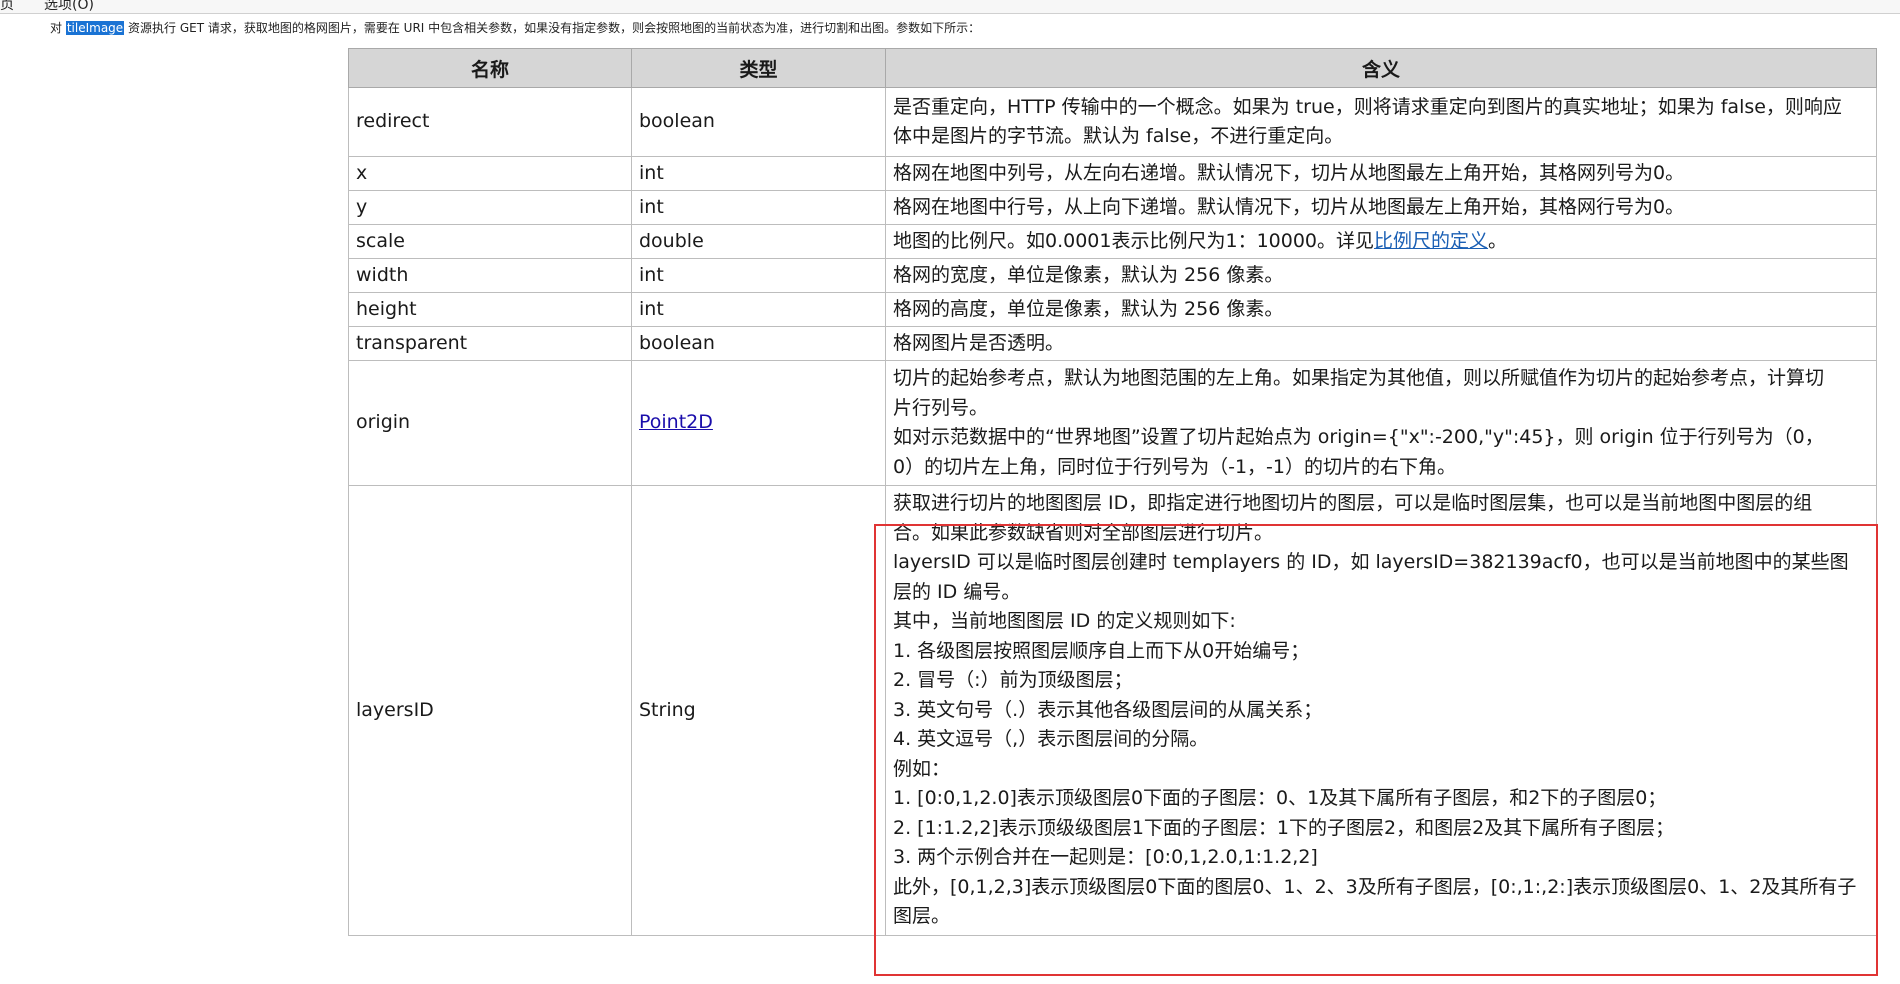 The image size is (1900, 984). I want to click on table-row: width int 格网的宽度，单位是像素，默认为 256 像素。, so click(1112, 275).